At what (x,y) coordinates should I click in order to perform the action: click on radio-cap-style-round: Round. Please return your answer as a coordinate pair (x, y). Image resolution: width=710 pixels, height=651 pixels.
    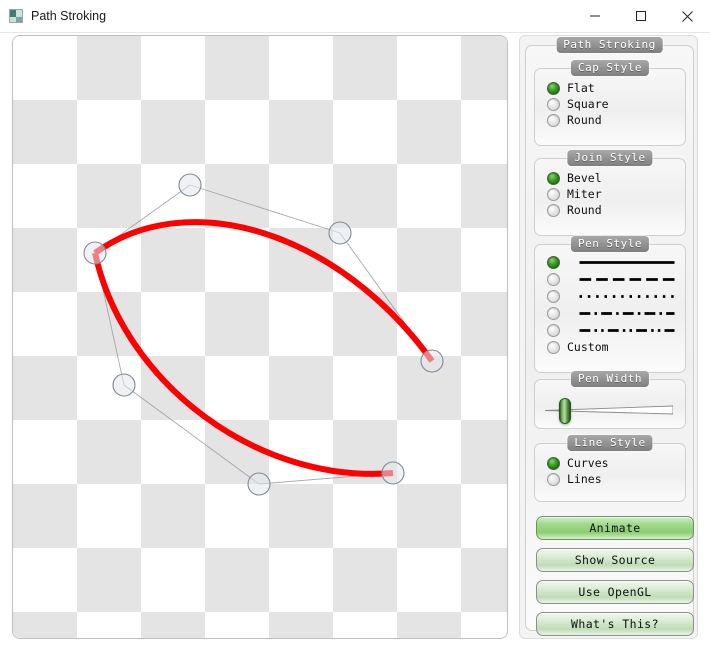
    Looking at the image, I should click on (574, 120).